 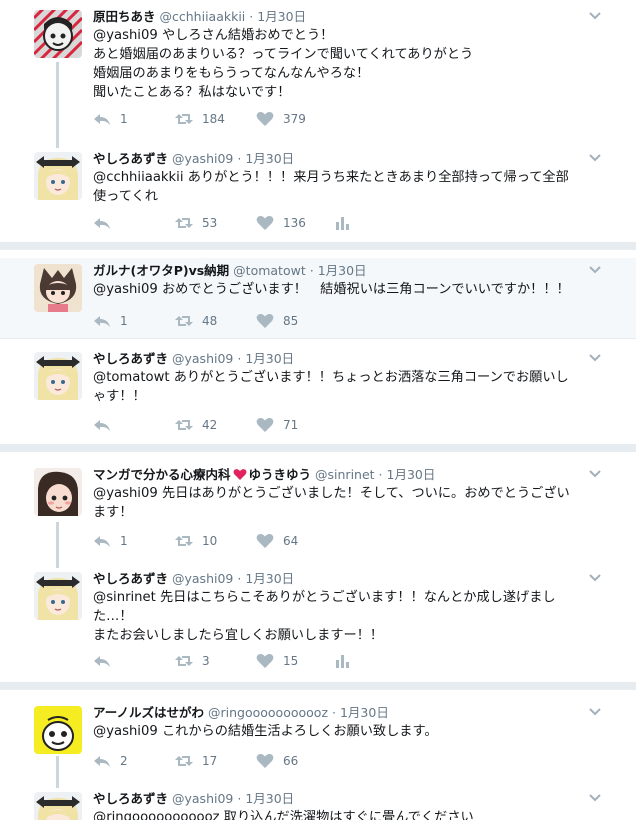 What do you see at coordinates (280, 474) in the screenshot?
I see `display-name-tail: ゆうきゆう` at bounding box center [280, 474].